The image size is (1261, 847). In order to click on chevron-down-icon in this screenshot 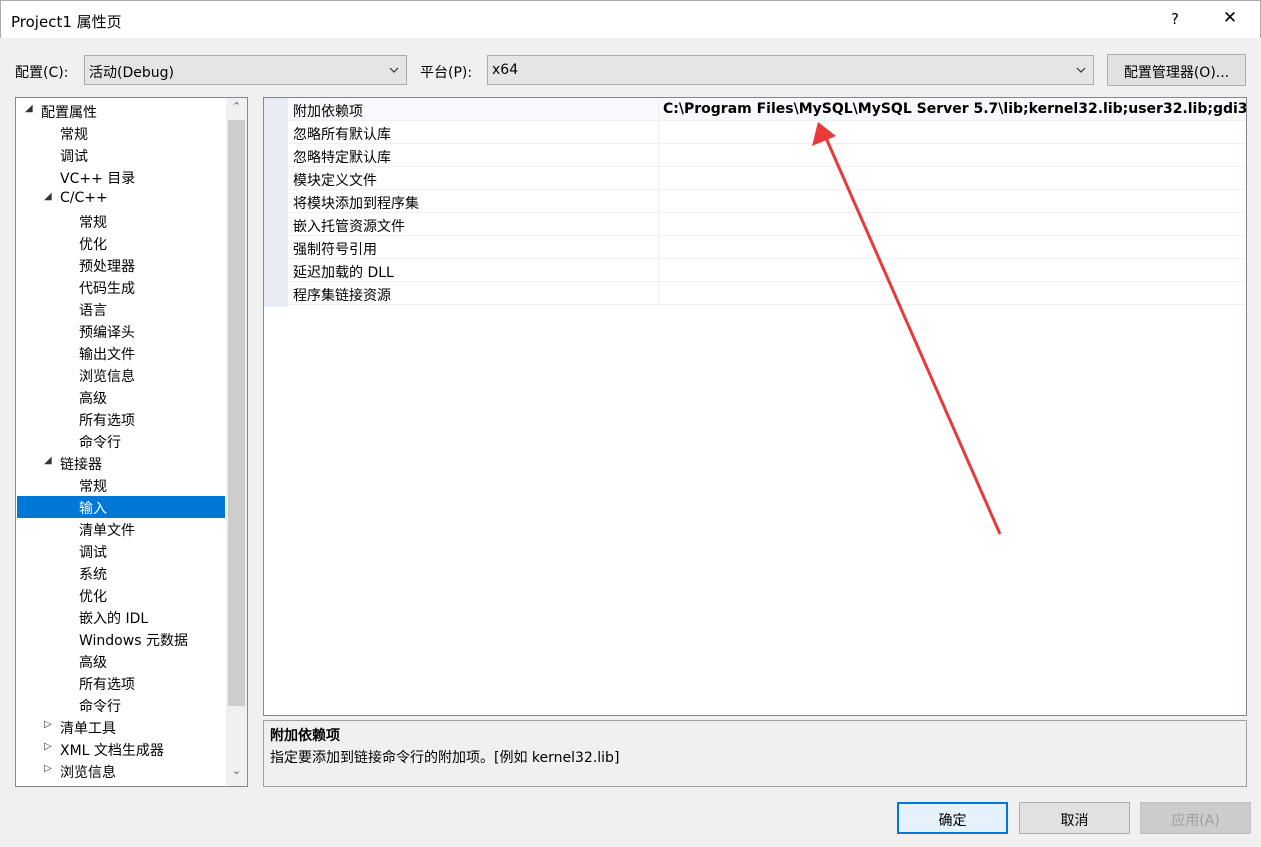, I will do `click(394, 70)`.